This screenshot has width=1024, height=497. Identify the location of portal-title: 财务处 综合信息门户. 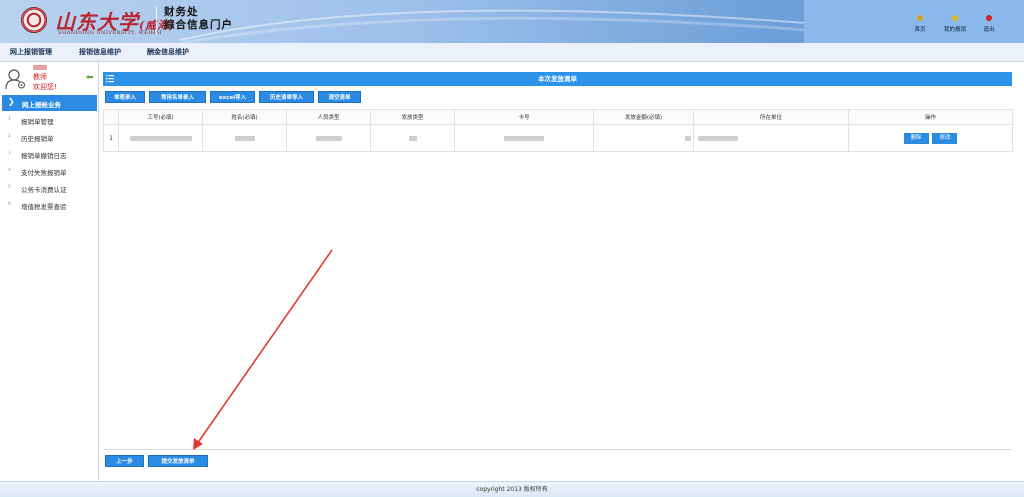
(198, 18).